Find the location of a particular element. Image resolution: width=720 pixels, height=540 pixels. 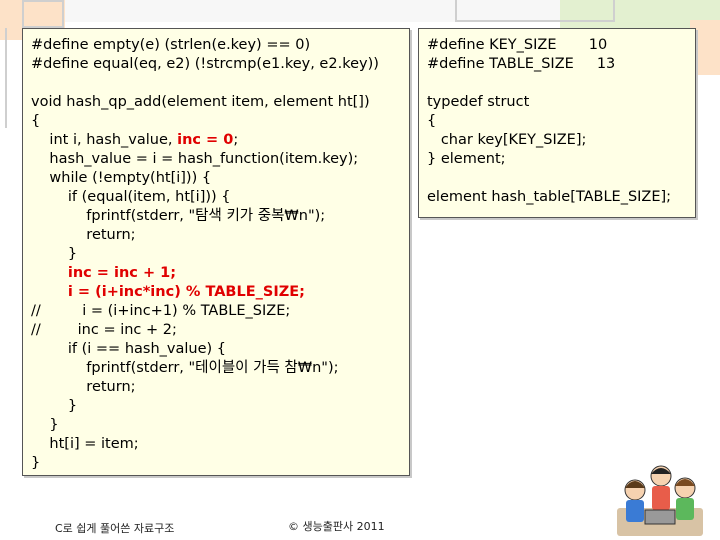

highlighted-code: inc = 0 is located at coordinates (205, 140).